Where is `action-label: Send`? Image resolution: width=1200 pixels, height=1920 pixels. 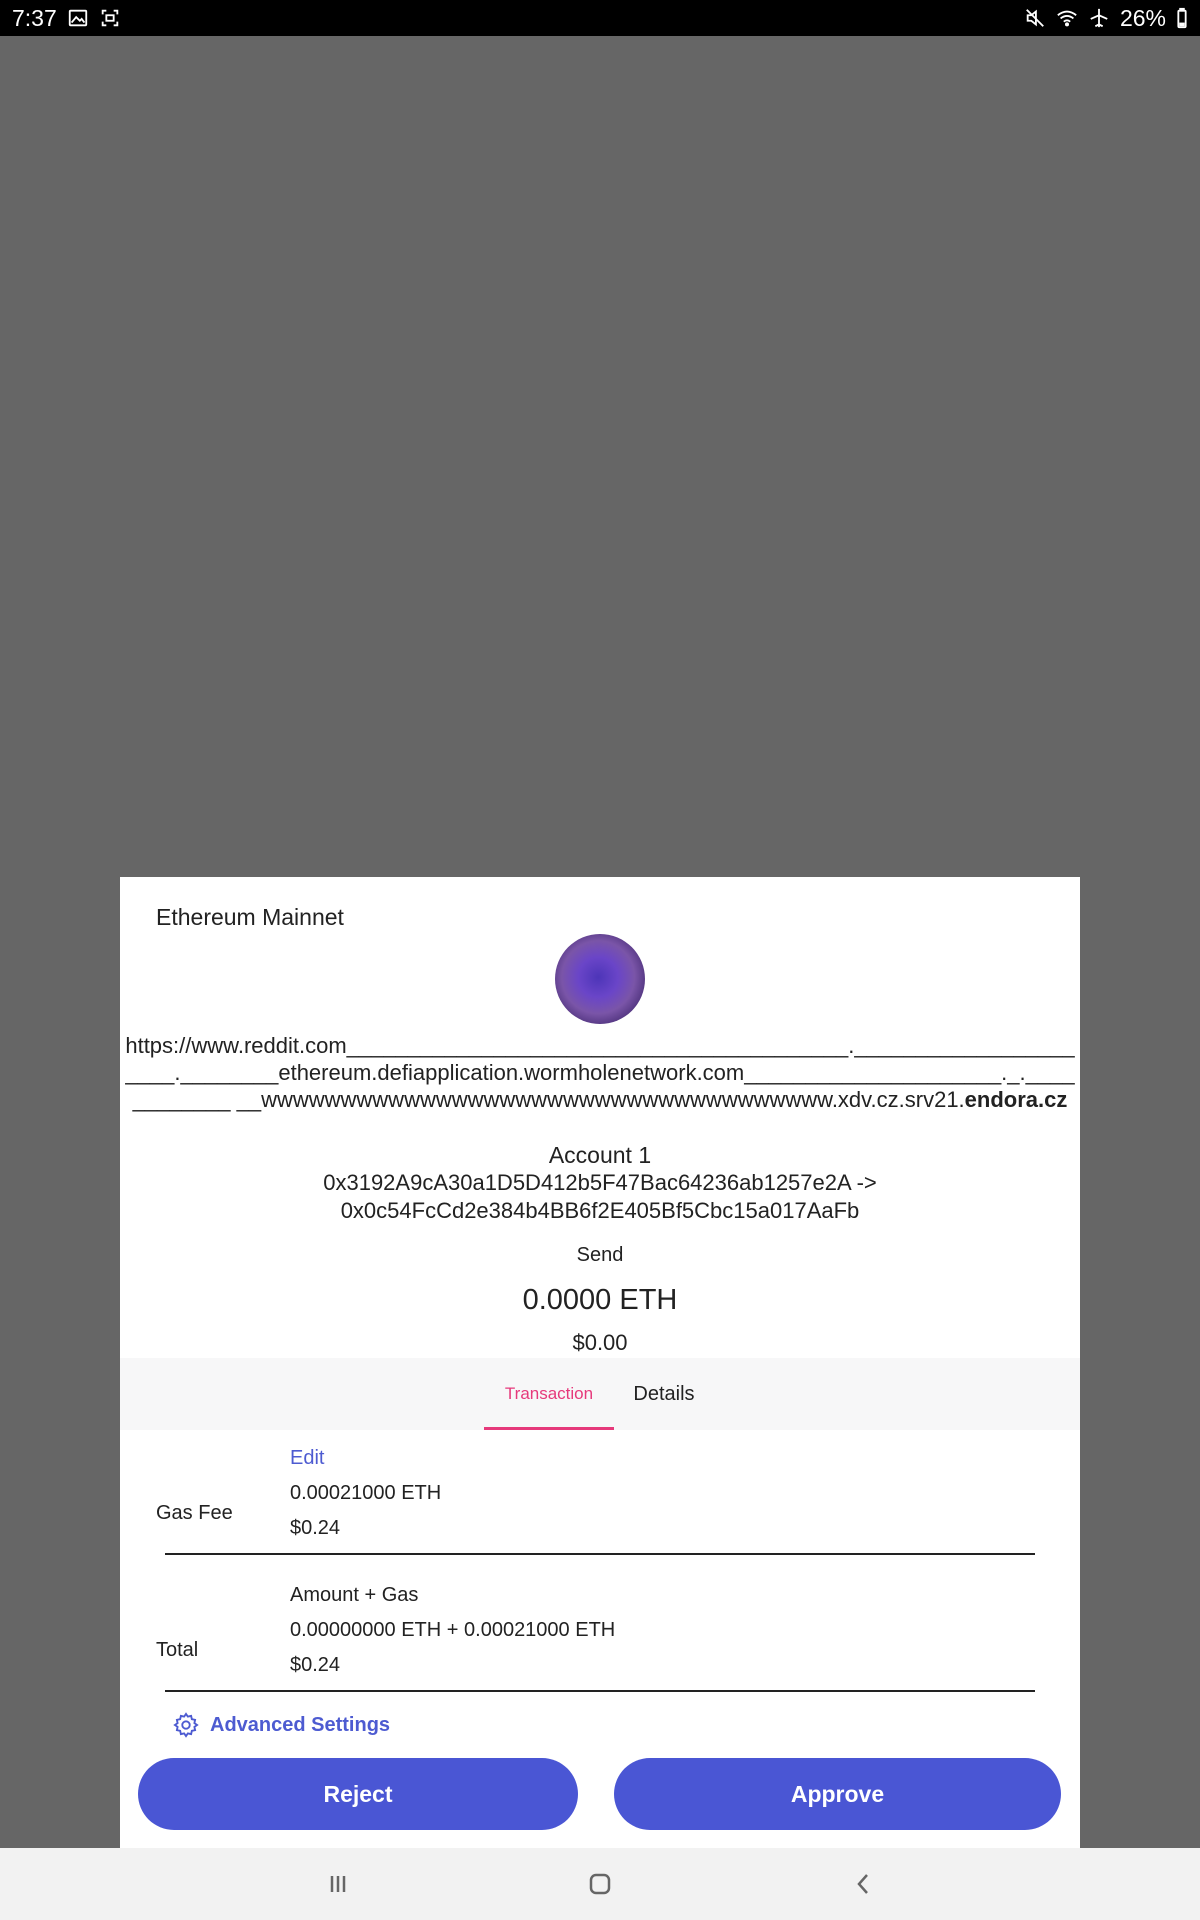 action-label: Send is located at coordinates (600, 1255).